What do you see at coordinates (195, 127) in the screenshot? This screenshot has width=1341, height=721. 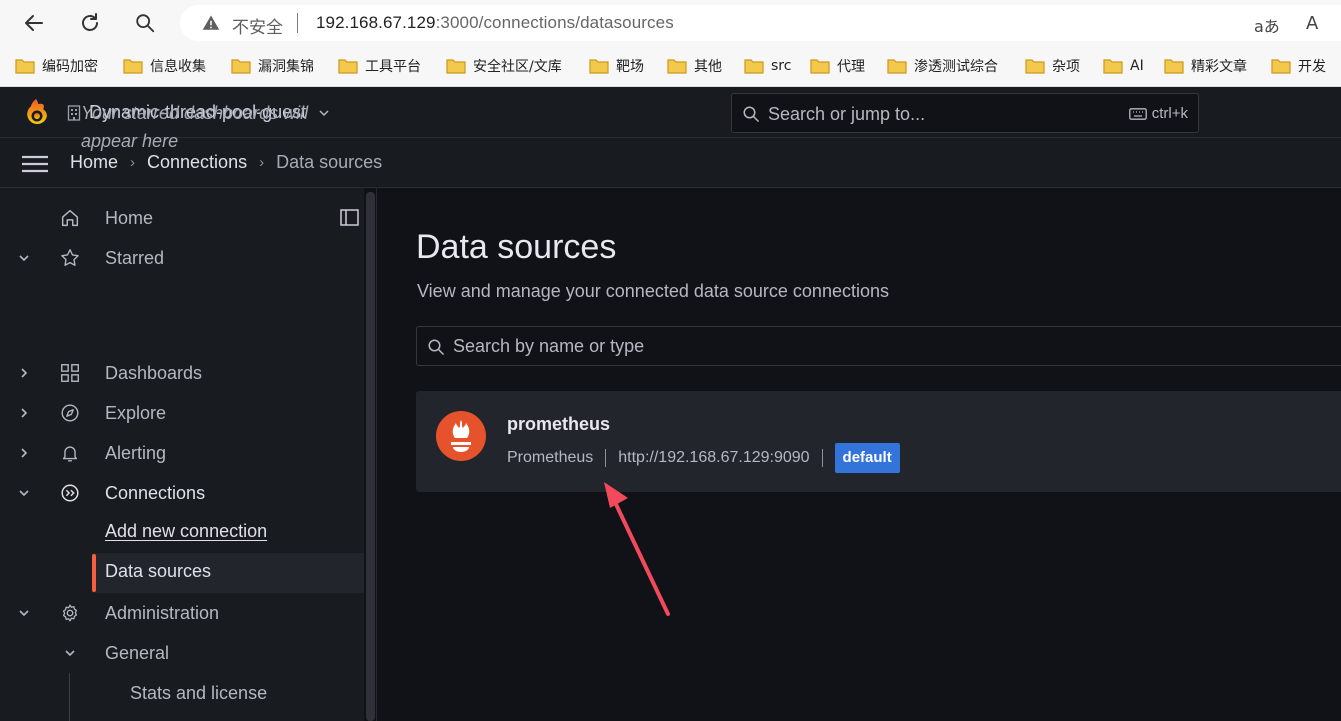 I see `starred-empty-text: Your starred dashboards will appear here` at bounding box center [195, 127].